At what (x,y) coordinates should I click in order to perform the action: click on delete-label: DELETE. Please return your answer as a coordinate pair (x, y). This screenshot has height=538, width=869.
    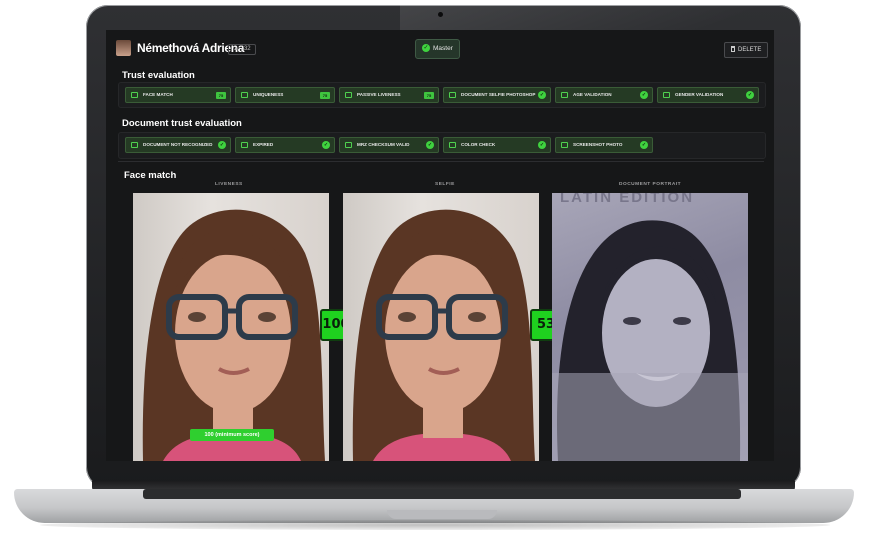
    Looking at the image, I should click on (750, 50).